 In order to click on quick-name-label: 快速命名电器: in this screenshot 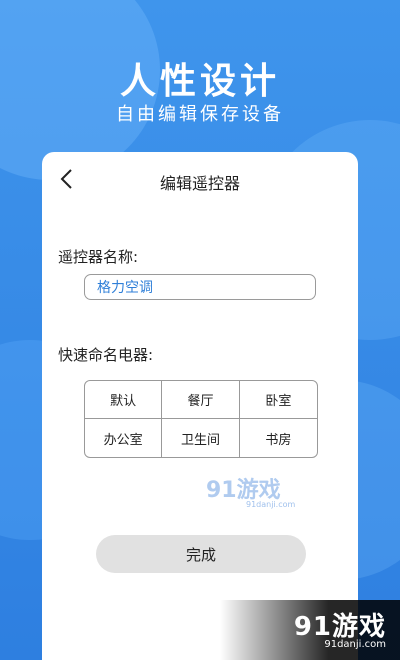, I will do `click(106, 355)`.